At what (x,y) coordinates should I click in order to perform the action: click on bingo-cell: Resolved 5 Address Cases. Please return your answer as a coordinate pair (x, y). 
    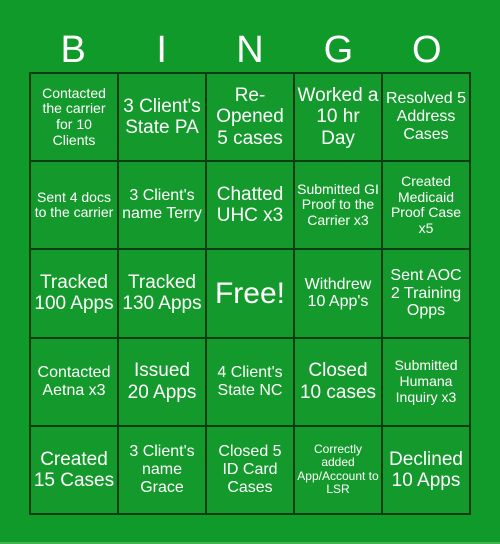
    Looking at the image, I should click on (426, 117).